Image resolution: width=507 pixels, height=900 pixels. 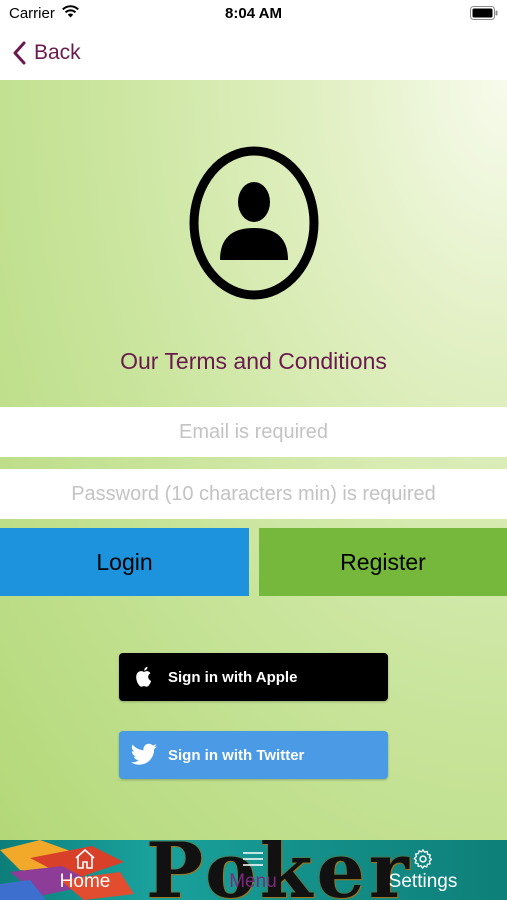 I want to click on sign-in-twitter-label: Sign in with Twitter, so click(x=236, y=755).